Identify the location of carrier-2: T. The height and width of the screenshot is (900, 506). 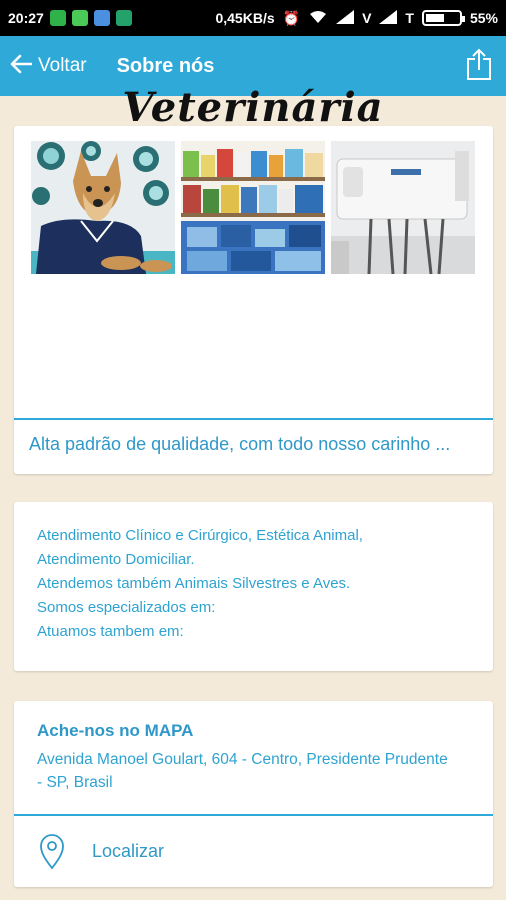
(409, 18).